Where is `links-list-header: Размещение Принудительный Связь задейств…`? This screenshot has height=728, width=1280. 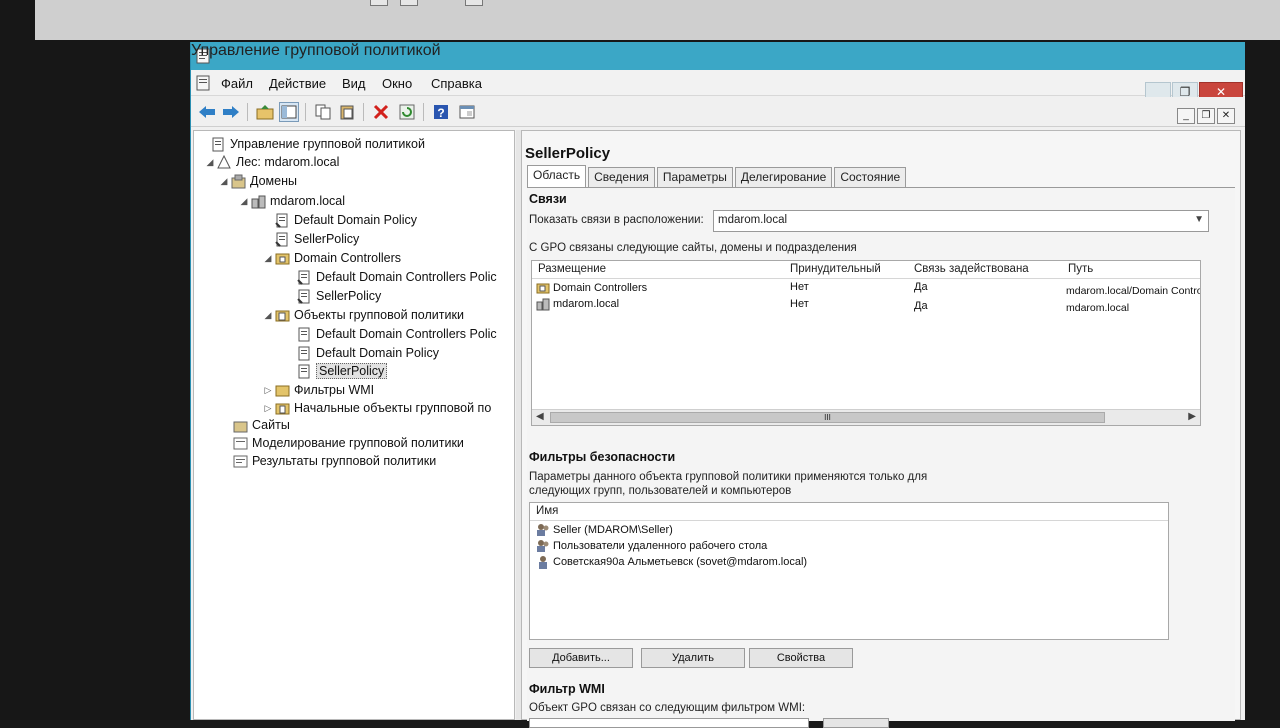
links-list-header: Размещение Принудительный Связь задейств… is located at coordinates (866, 270).